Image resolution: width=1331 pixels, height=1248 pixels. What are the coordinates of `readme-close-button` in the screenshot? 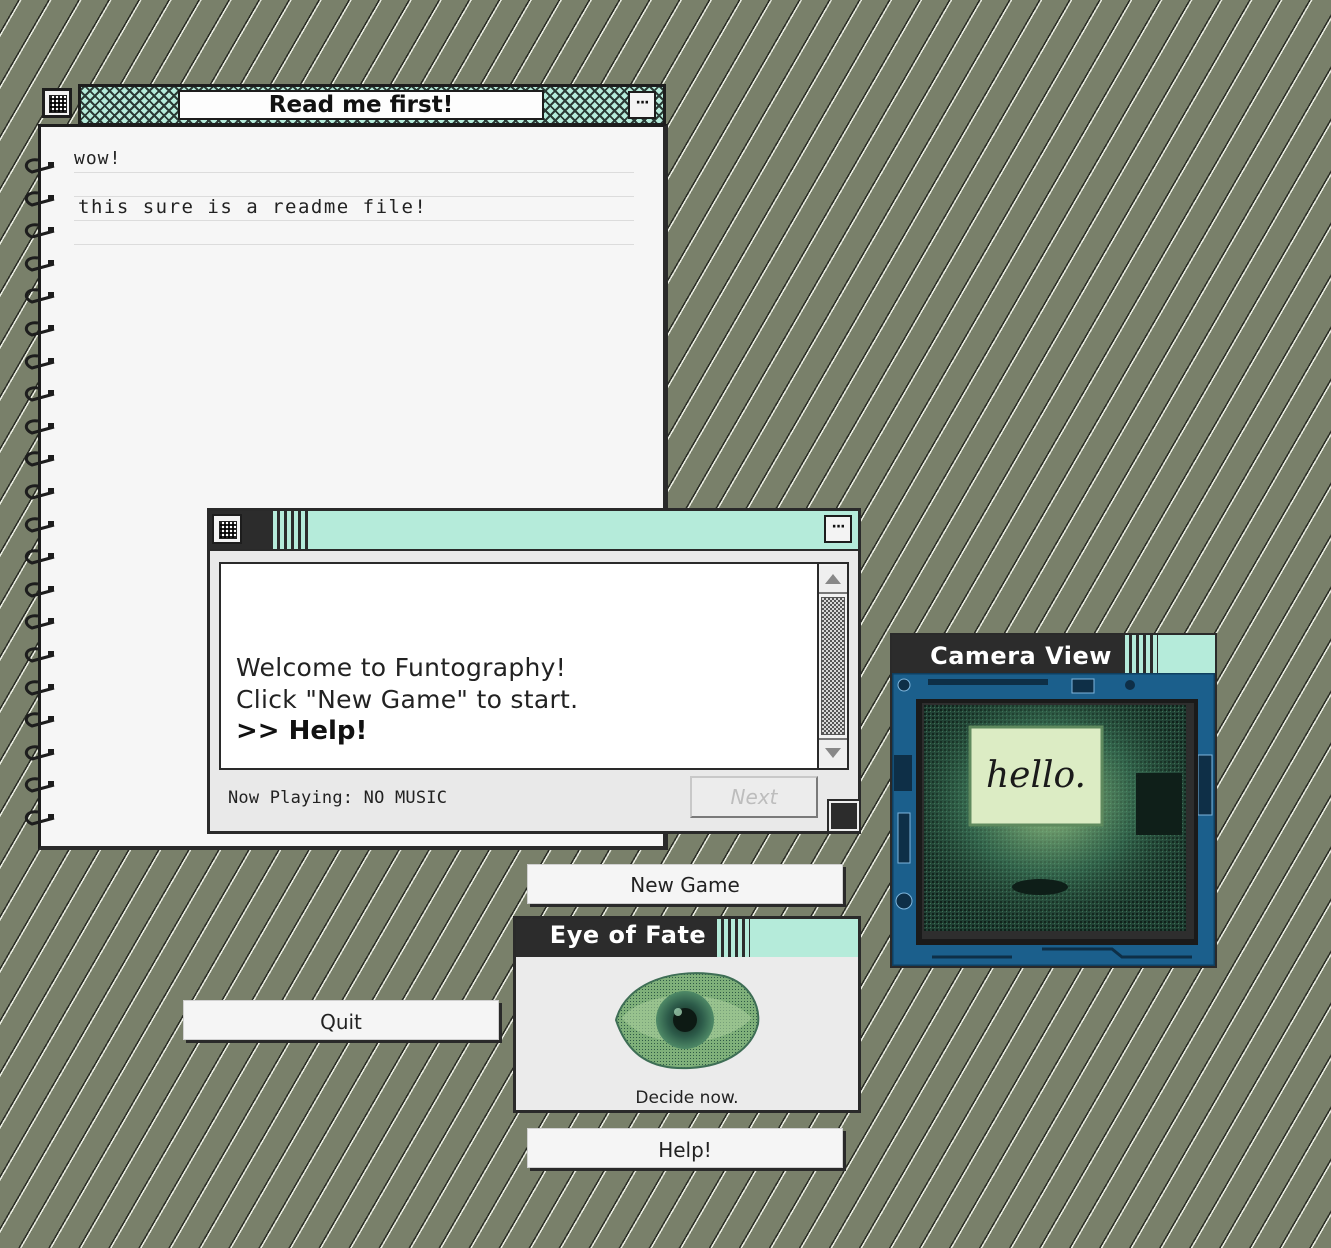 It's located at (57, 103).